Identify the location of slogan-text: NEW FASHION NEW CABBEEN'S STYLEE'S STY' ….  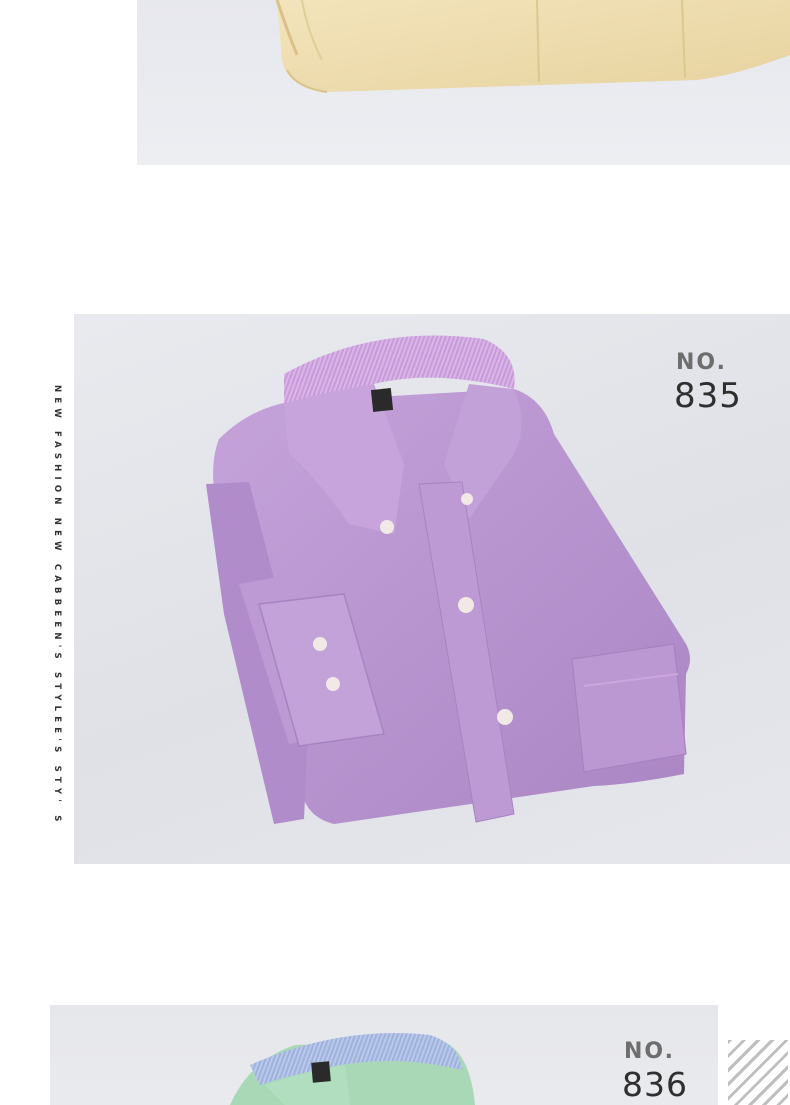
(57, 606).